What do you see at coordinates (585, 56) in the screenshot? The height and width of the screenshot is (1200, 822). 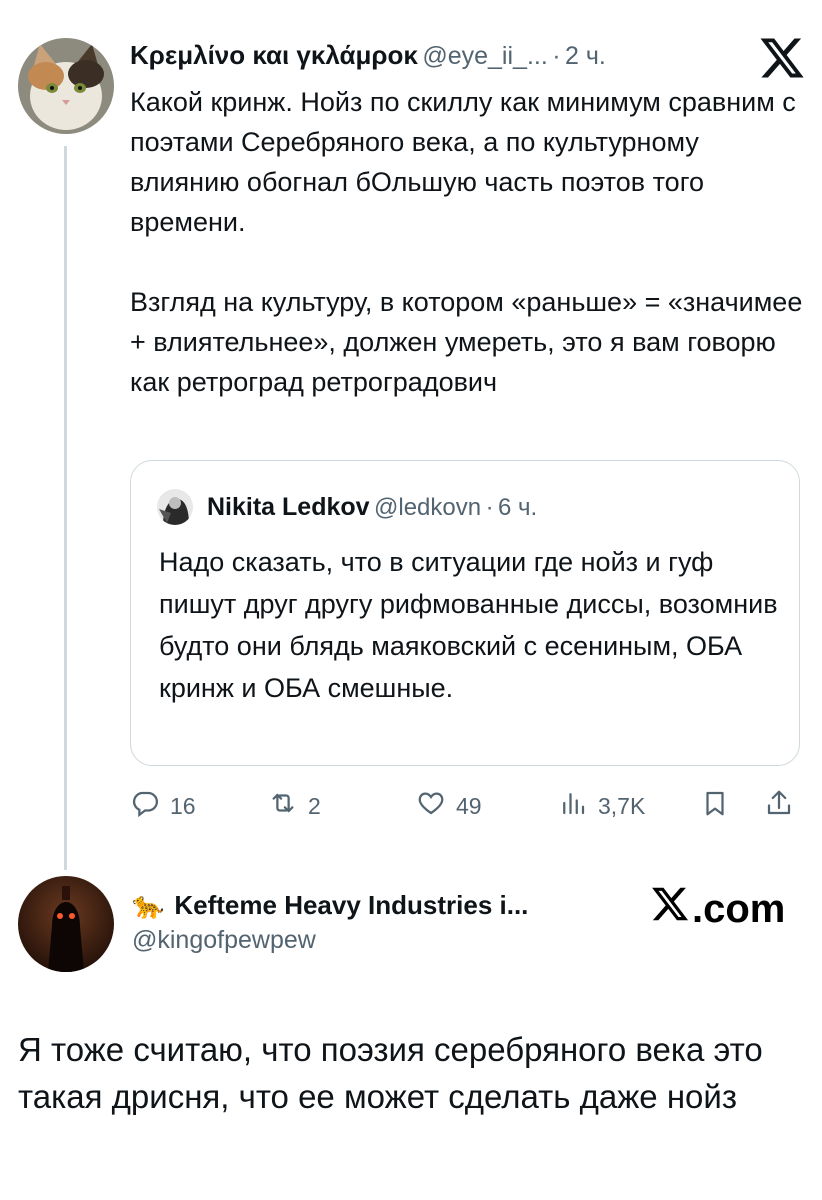 I see `tweet-time: 2 ч.` at bounding box center [585, 56].